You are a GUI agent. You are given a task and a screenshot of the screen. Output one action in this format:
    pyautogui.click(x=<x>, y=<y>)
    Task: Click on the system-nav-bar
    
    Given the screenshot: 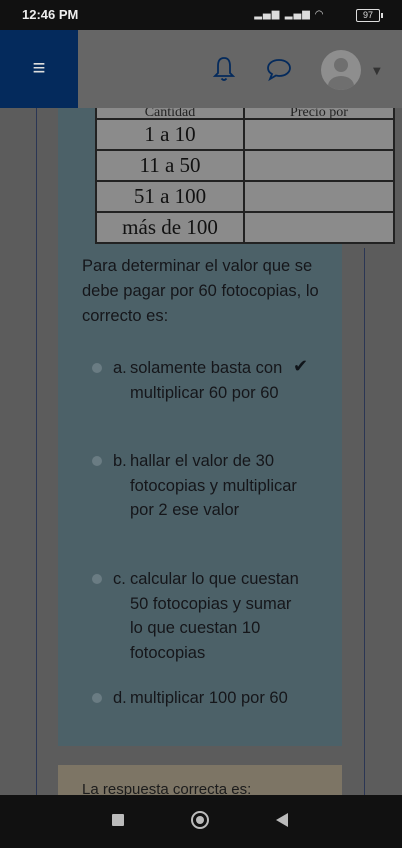 What is the action you would take?
    pyautogui.click(x=201, y=821)
    